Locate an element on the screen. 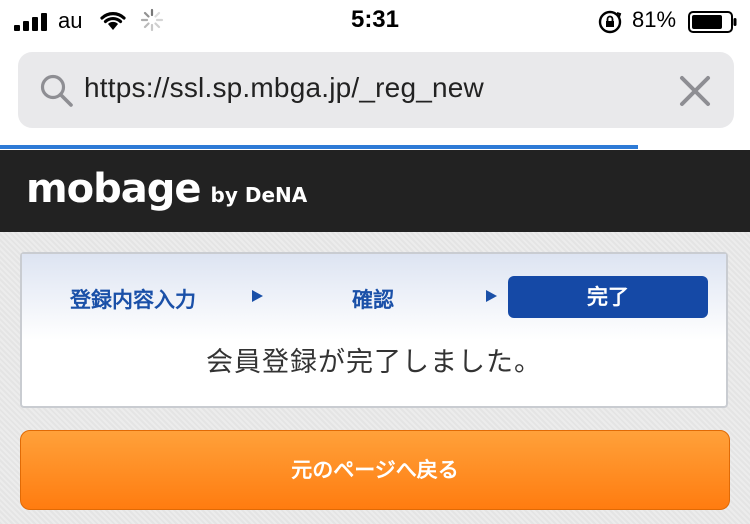 The image size is (750, 524). battery-icon is located at coordinates (712, 22).